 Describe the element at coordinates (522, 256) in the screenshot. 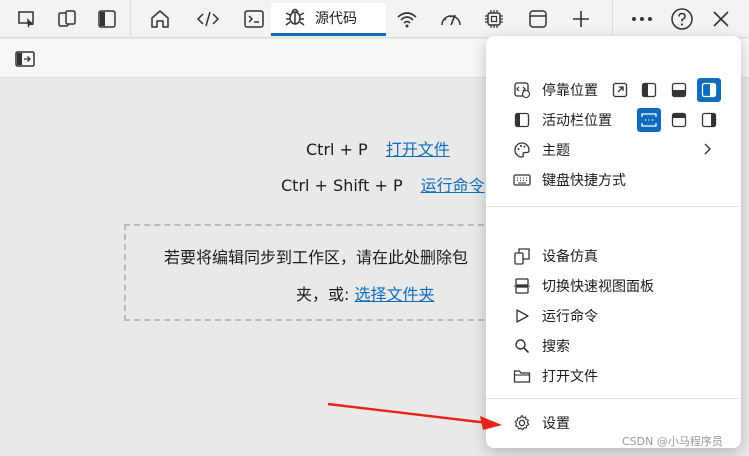

I see `device-emulation-icon` at that location.